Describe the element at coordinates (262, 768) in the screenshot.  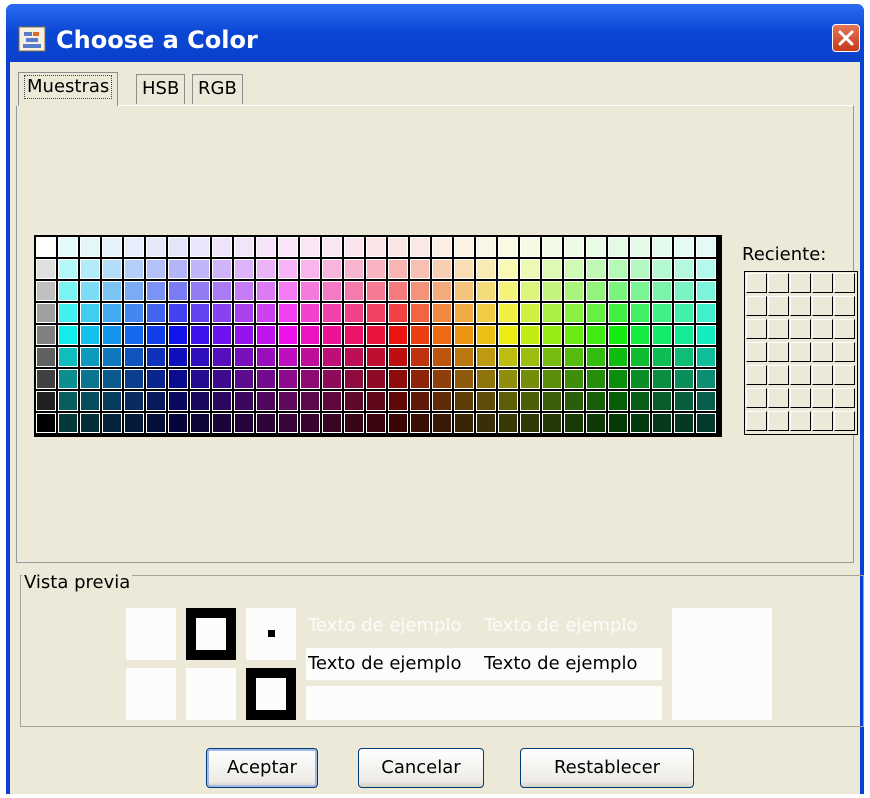
I see `accept-button: Aceptar` at that location.